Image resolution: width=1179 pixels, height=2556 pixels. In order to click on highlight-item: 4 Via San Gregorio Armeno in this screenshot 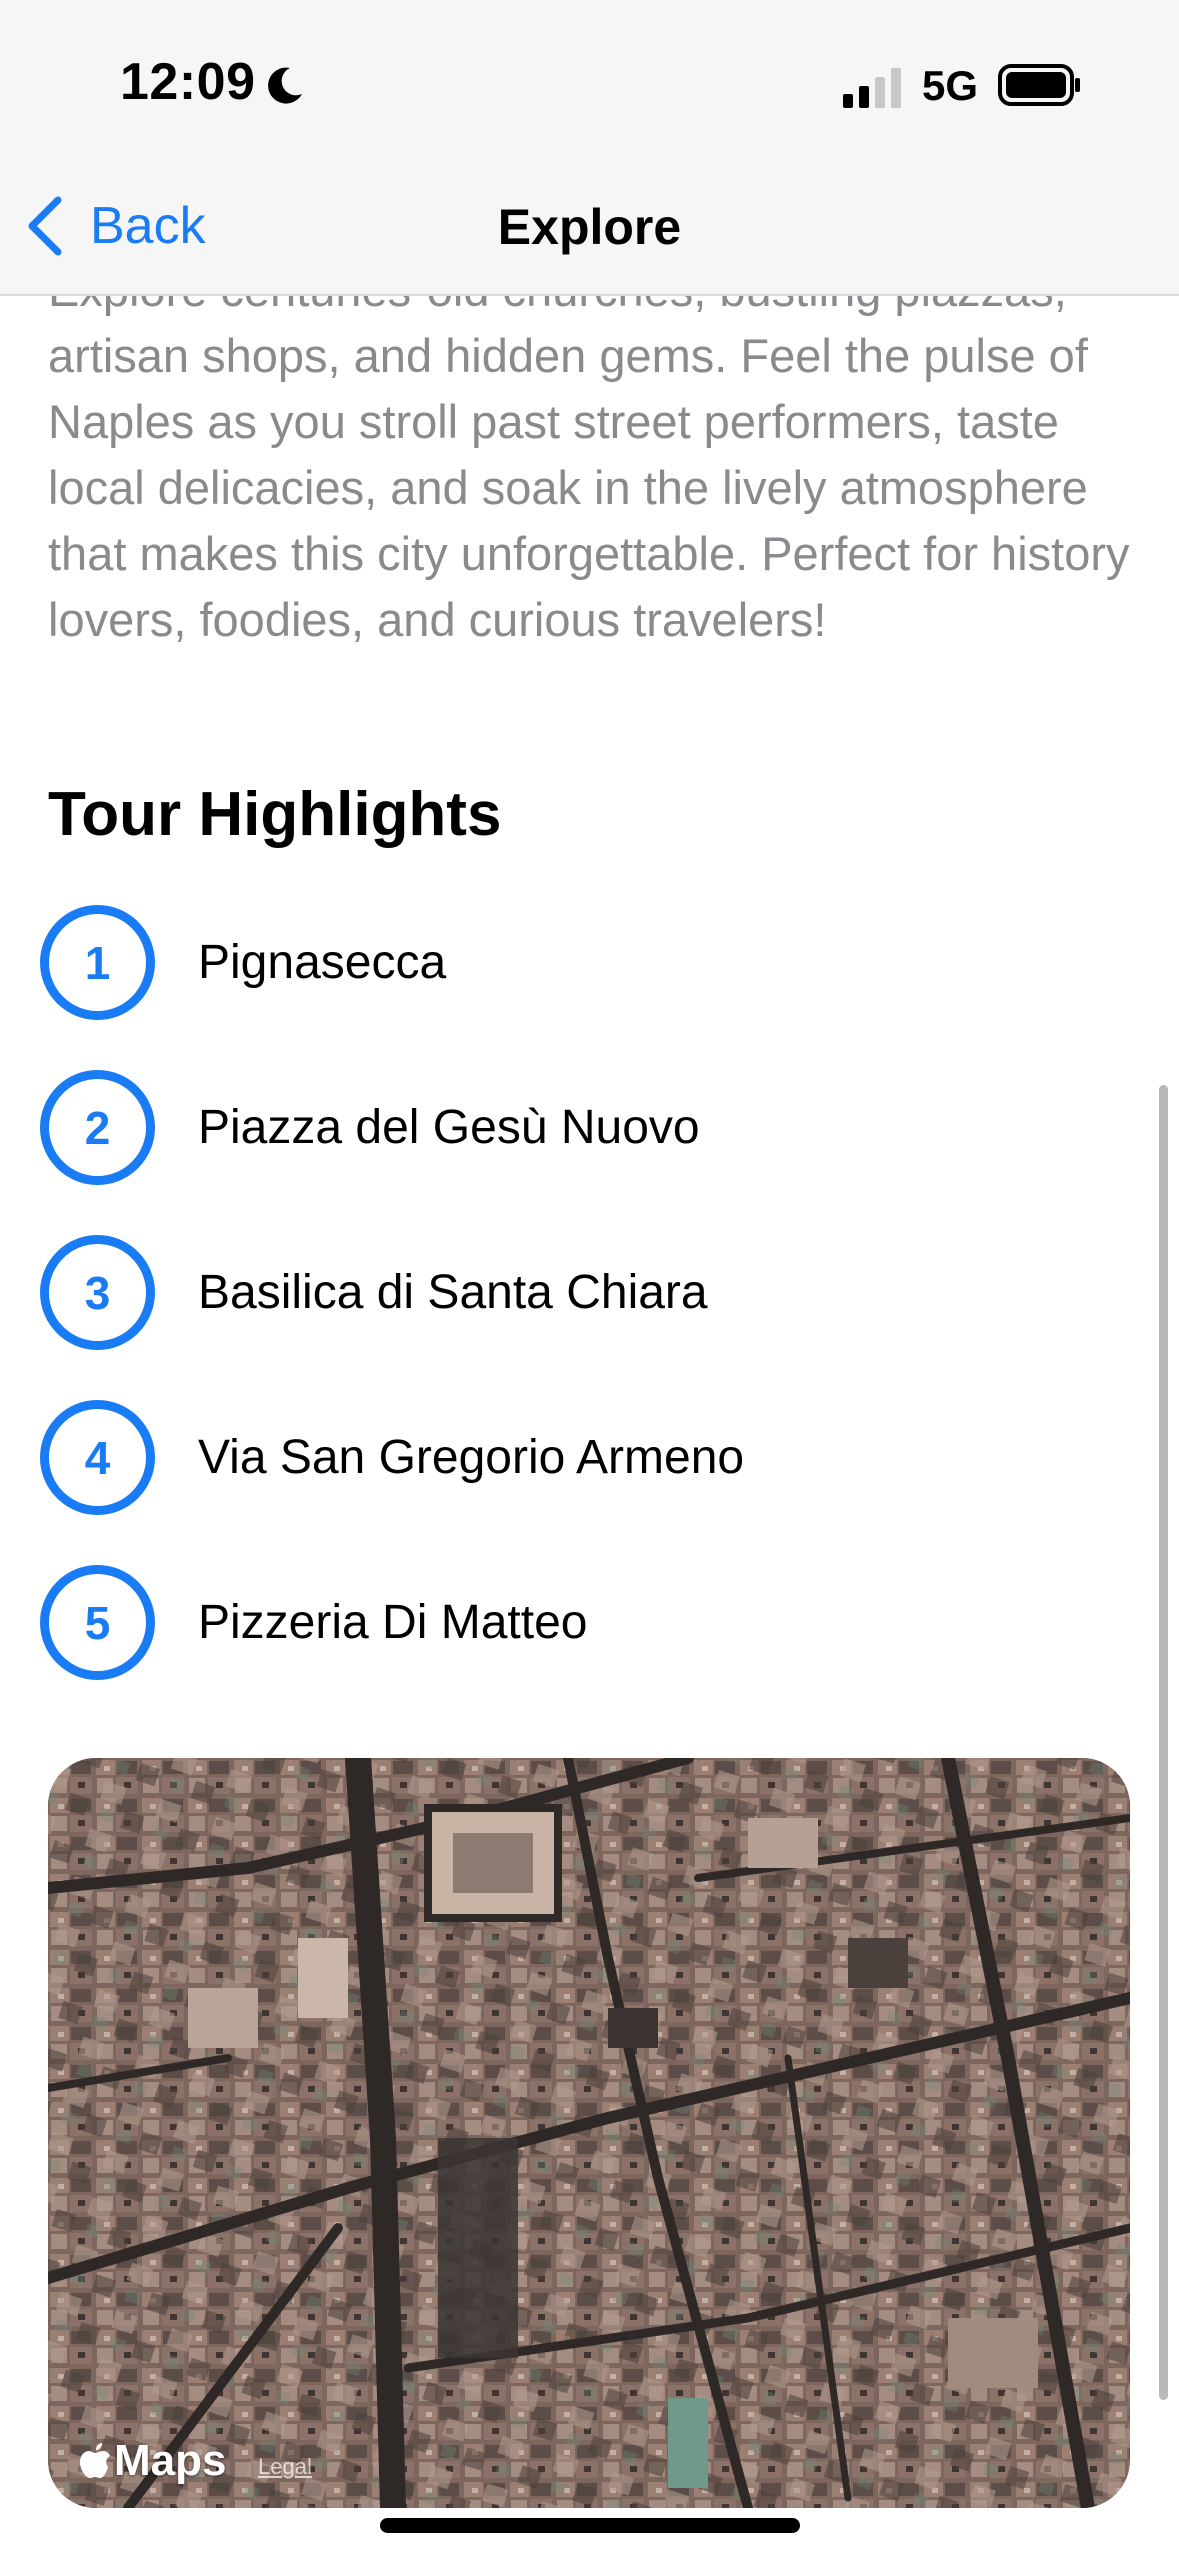, I will do `click(540, 1457)`.